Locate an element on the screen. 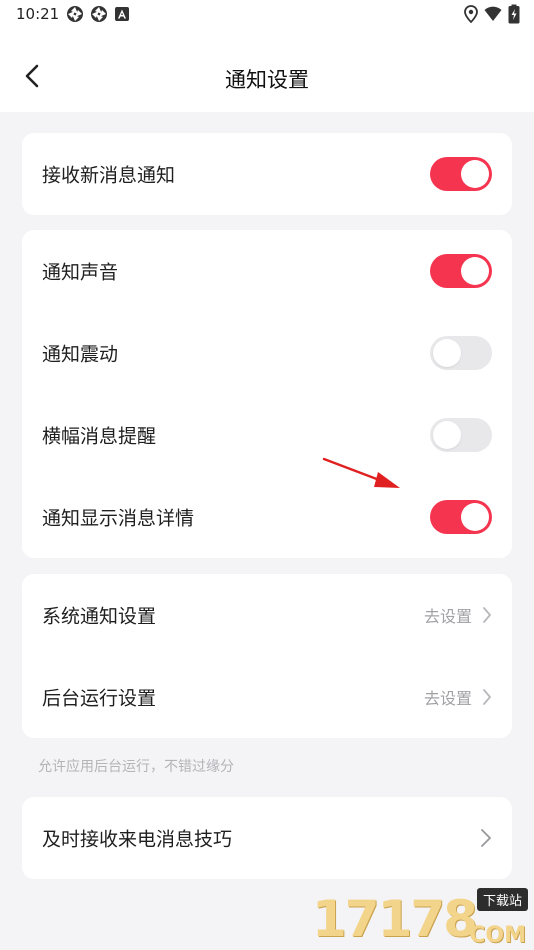  row-vibration: 通知震动 is located at coordinates (267, 353).